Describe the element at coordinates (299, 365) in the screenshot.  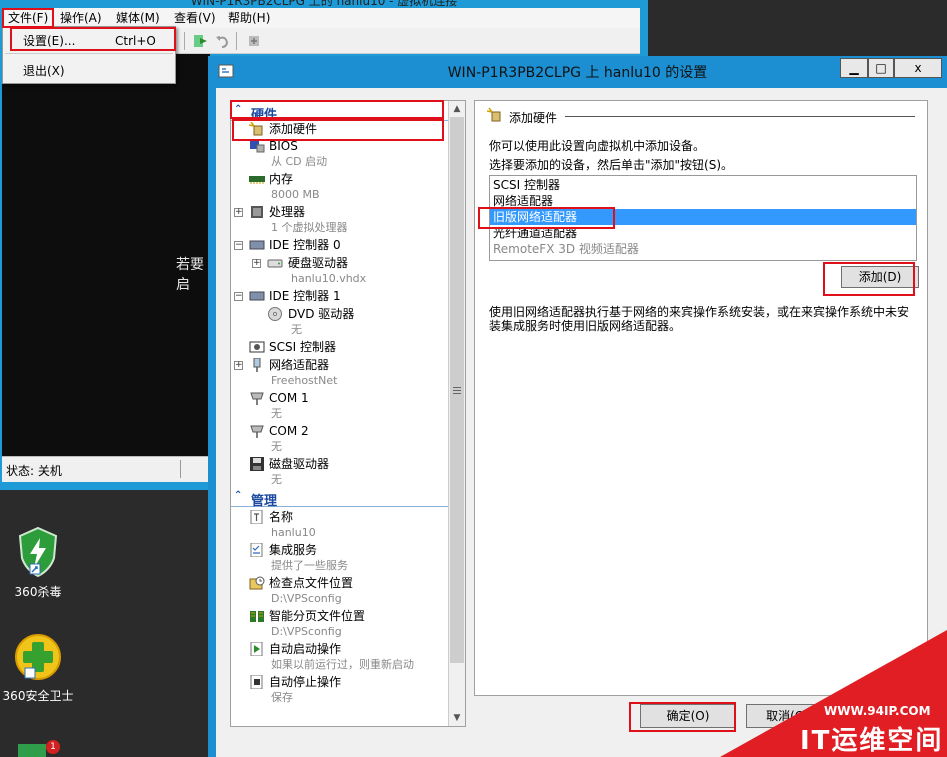
I see `tree-item-label: 网络适配器` at that location.